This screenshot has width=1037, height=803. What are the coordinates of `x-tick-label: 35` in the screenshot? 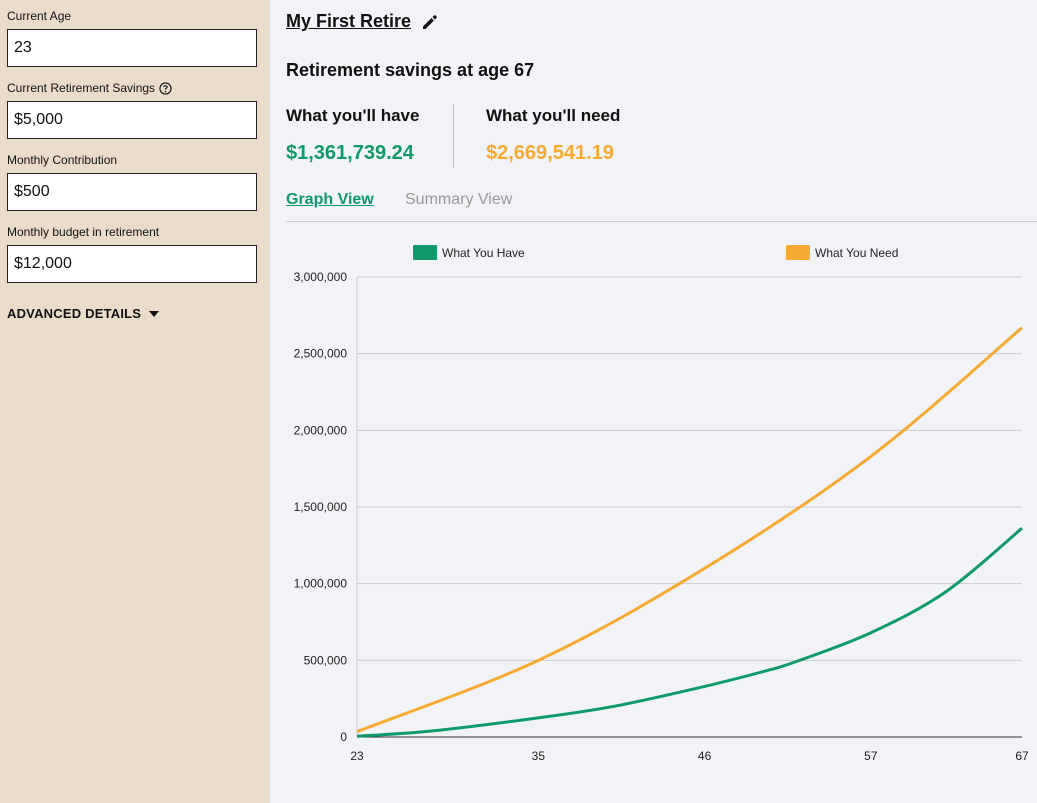 It's located at (539, 756).